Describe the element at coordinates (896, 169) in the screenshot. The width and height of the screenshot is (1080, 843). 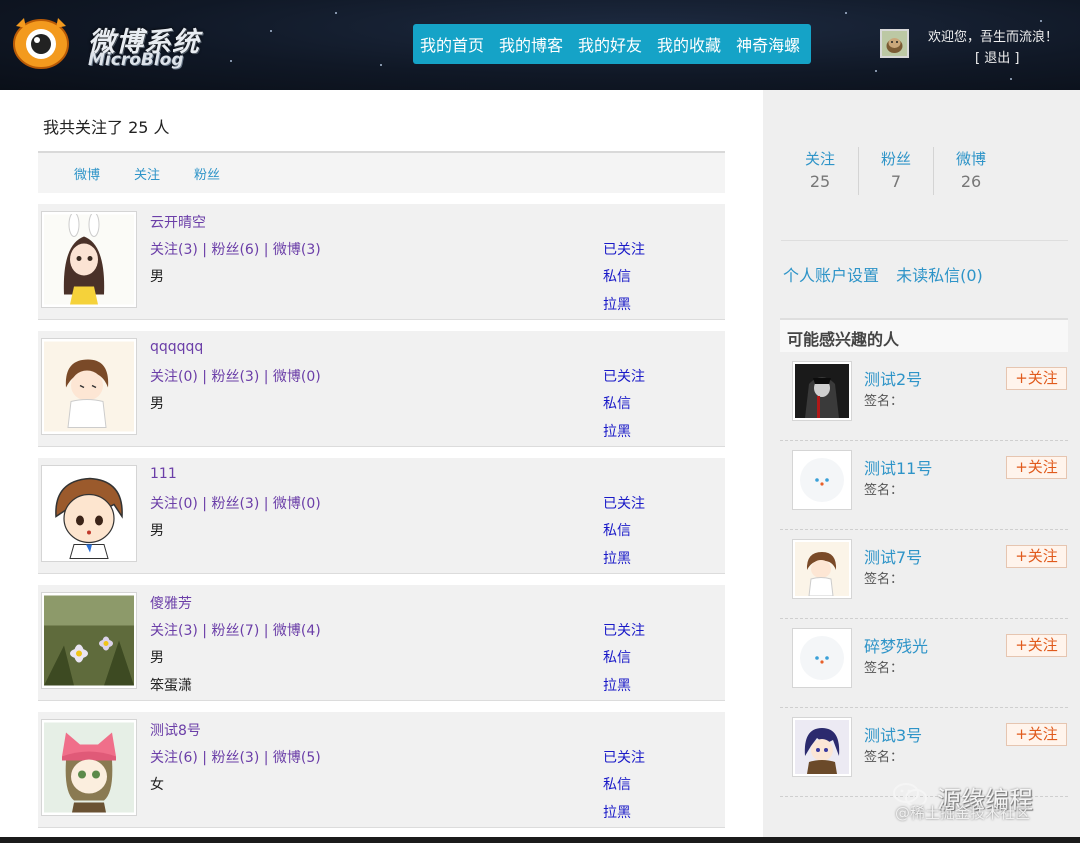
I see `stat-fans: 粉丝 7` at that location.